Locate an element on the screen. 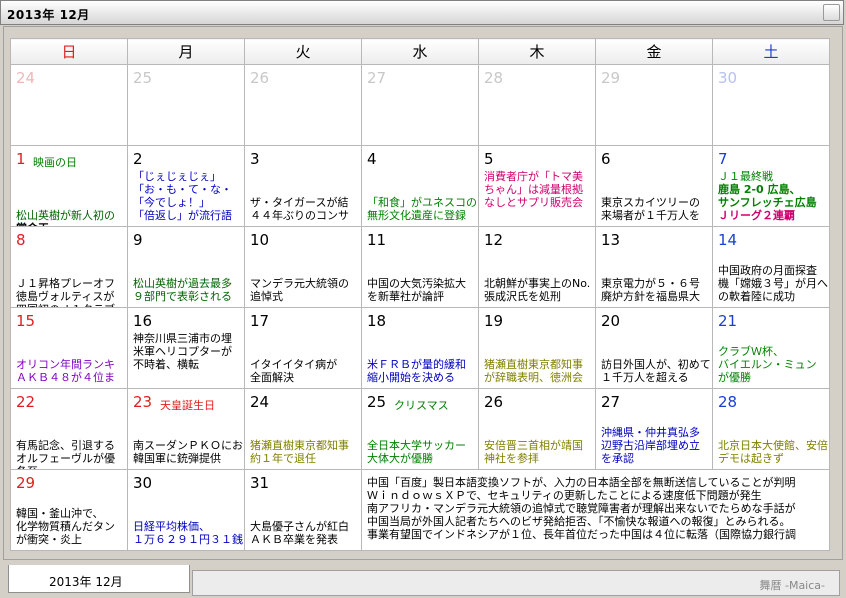 Image resolution: width=846 pixels, height=598 pixels. long-event-text: 中国「百度」製日本語変換ソフトが、入力の日本語全部を無断送信していることが判明 is located at coordinates (581, 482).